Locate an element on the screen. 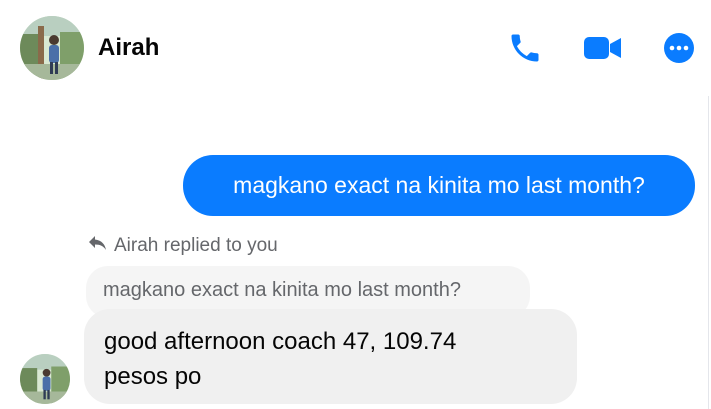 The width and height of the screenshot is (711, 409). contact-avatar is located at coordinates (52, 48).